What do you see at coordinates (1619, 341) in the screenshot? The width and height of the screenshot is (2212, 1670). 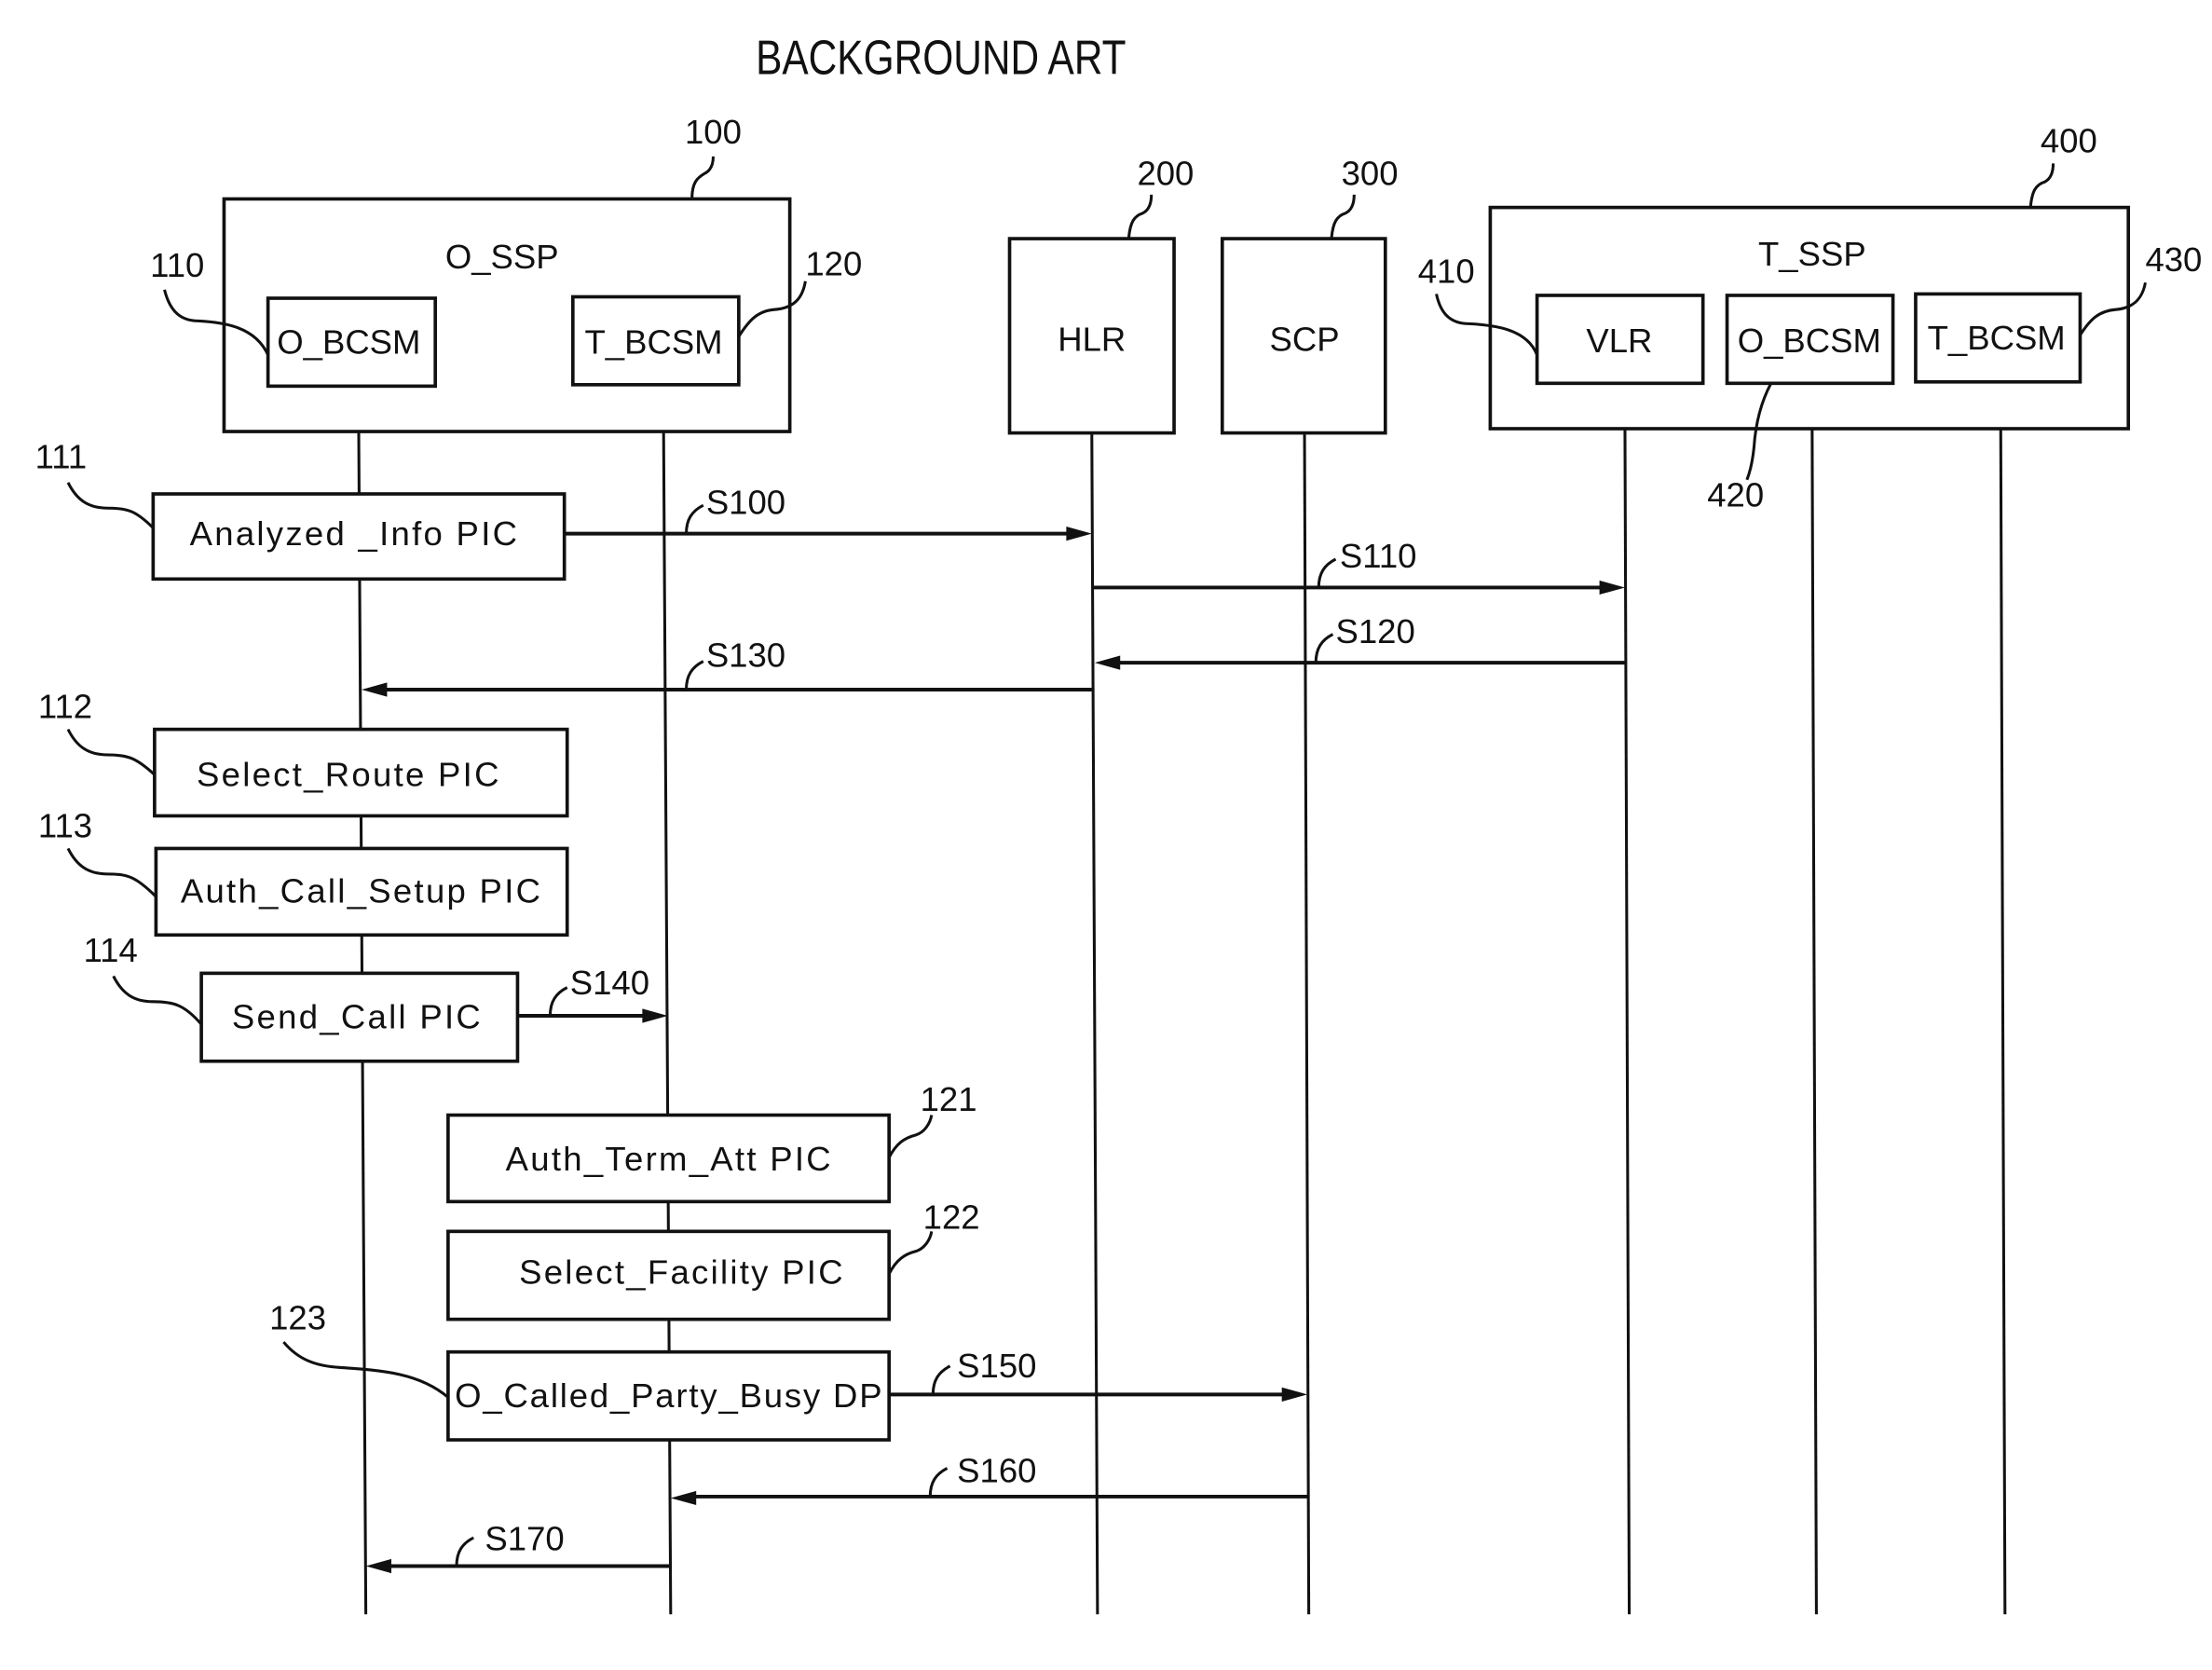 I see `vlr-label: VLR` at bounding box center [1619, 341].